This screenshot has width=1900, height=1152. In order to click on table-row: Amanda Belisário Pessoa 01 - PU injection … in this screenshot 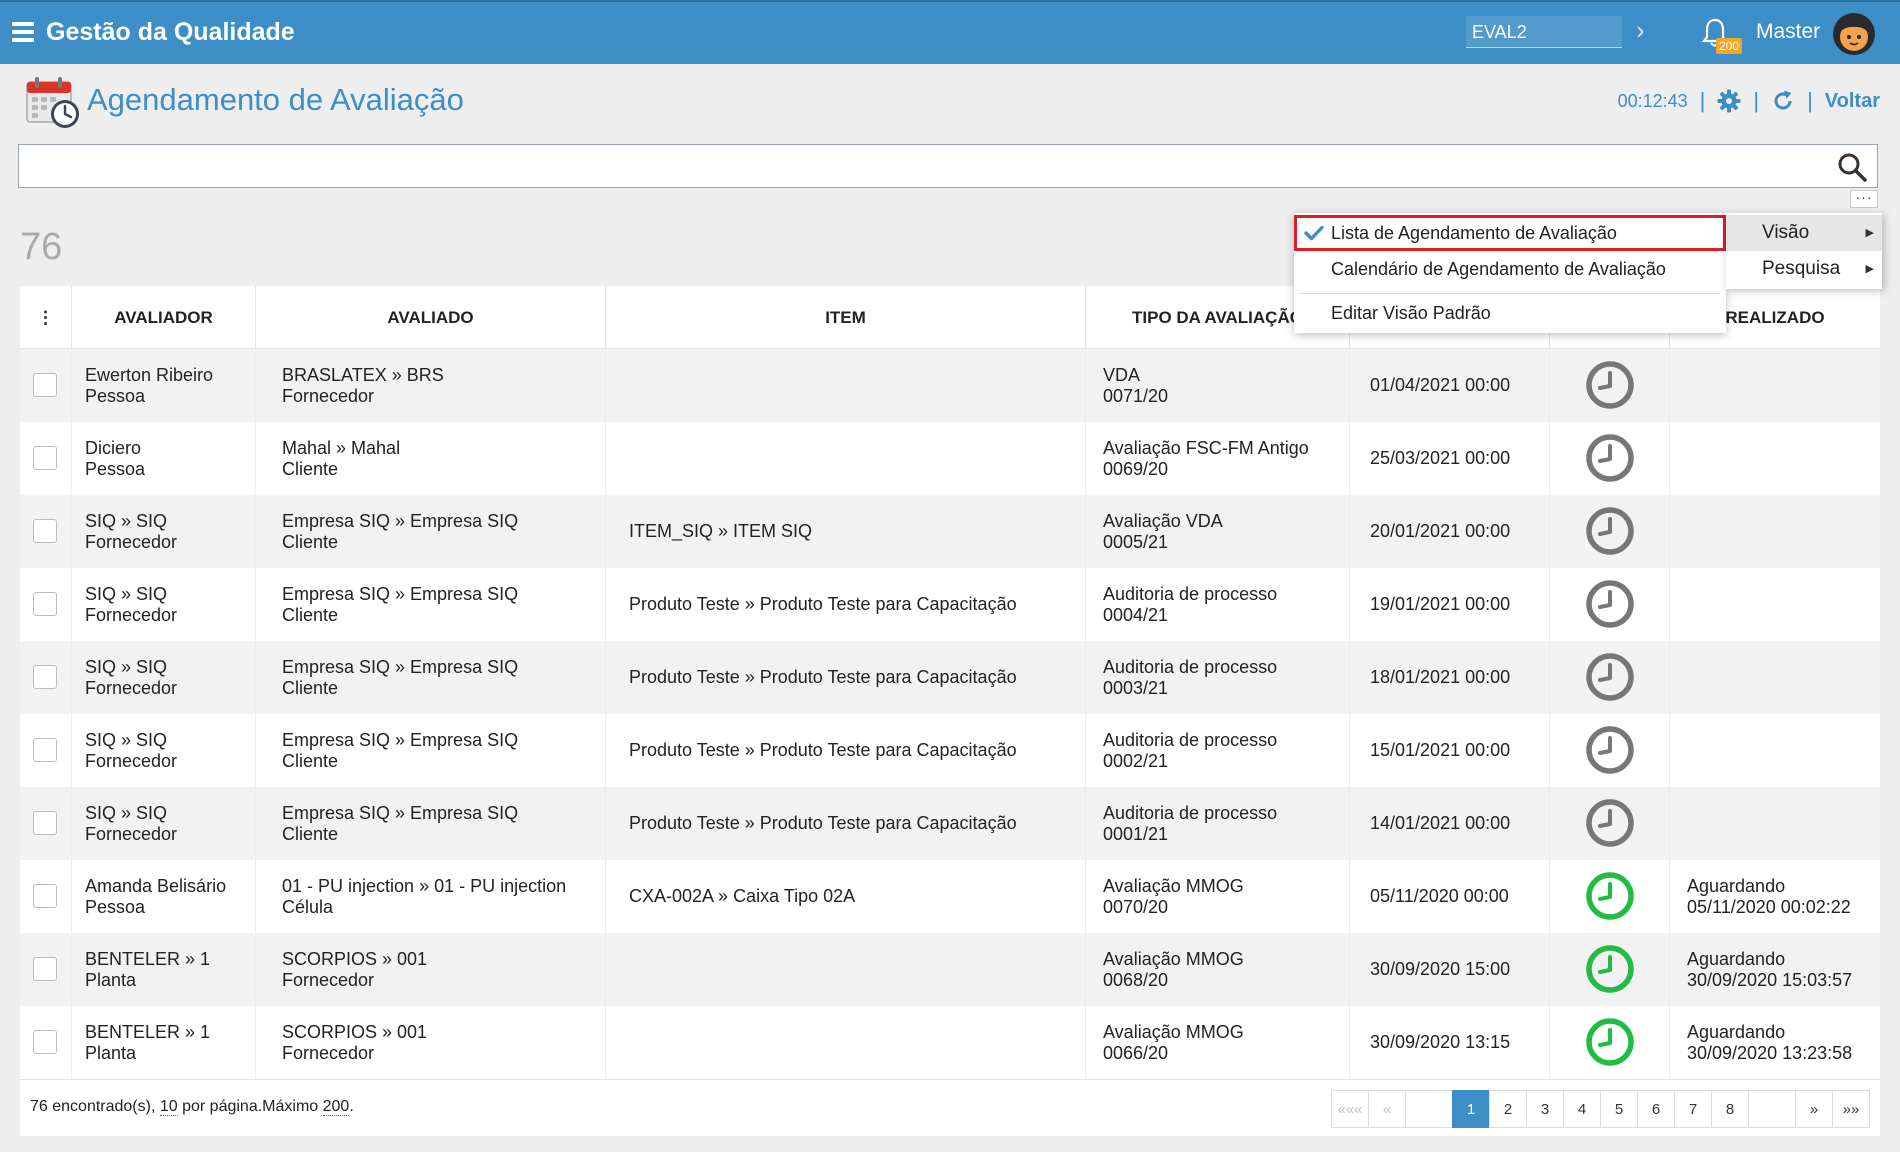, I will do `click(950, 896)`.